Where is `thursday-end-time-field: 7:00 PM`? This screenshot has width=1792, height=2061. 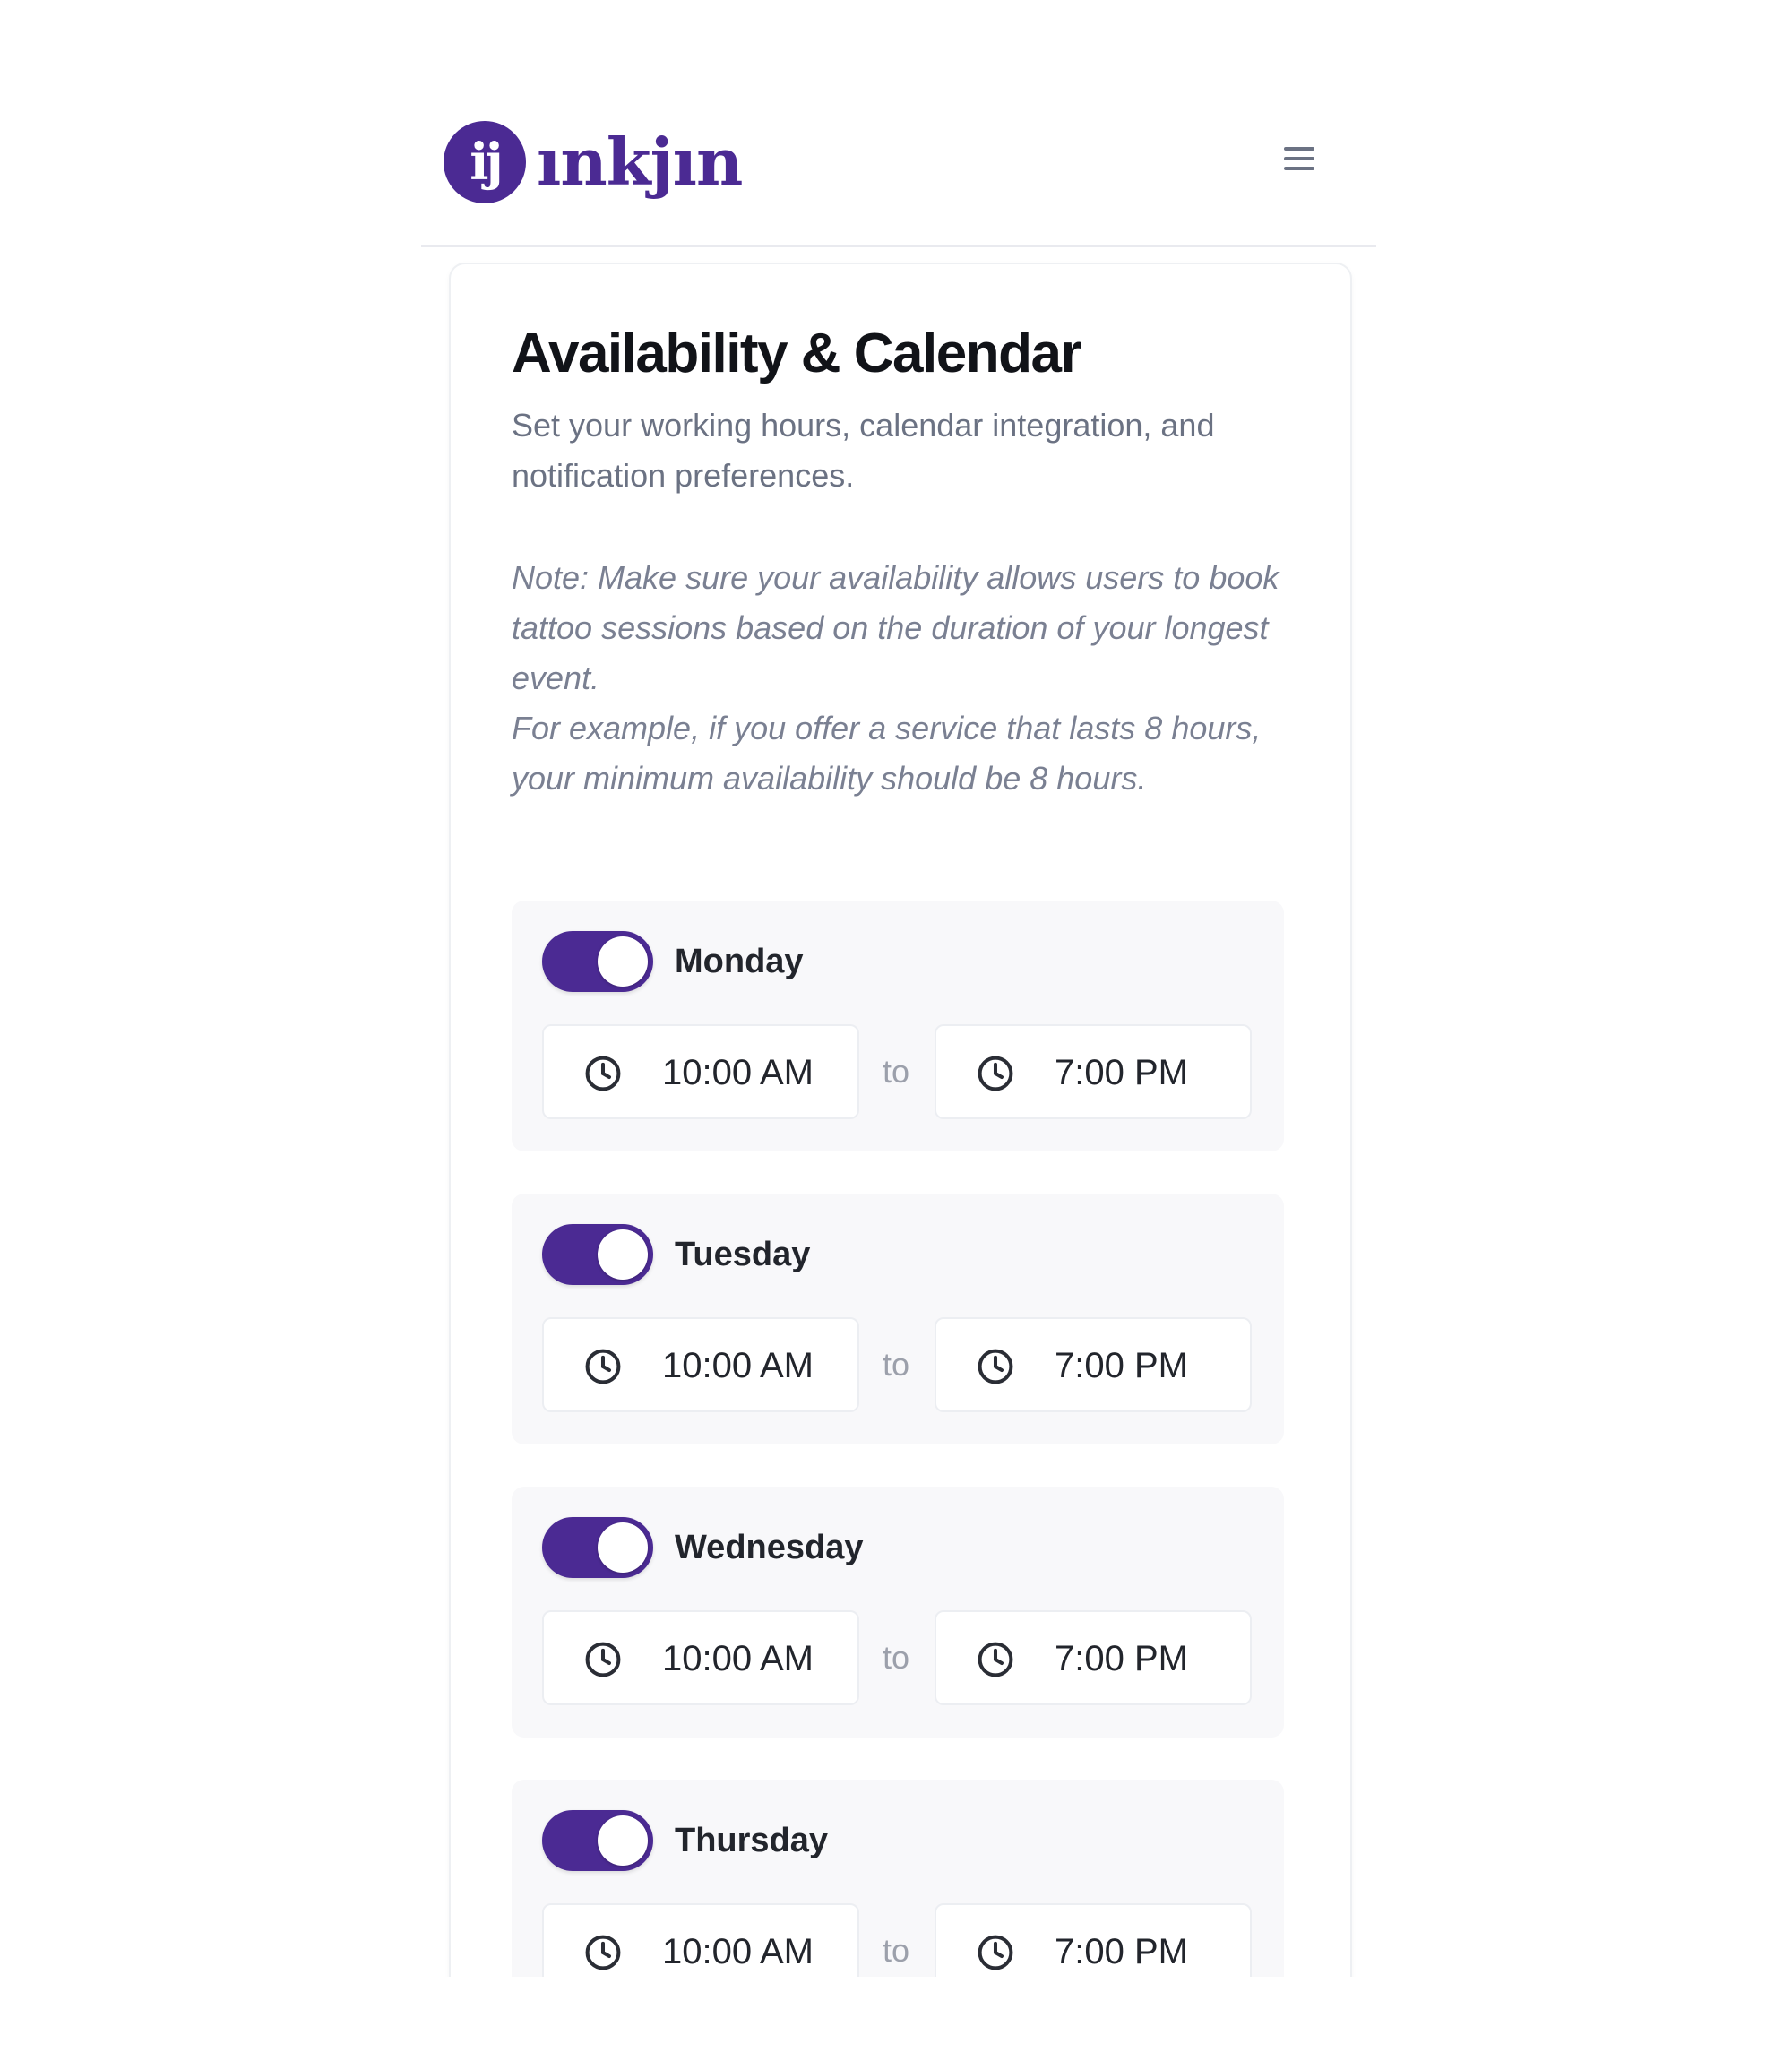 thursday-end-time-field: 7:00 PM is located at coordinates (1093, 1940).